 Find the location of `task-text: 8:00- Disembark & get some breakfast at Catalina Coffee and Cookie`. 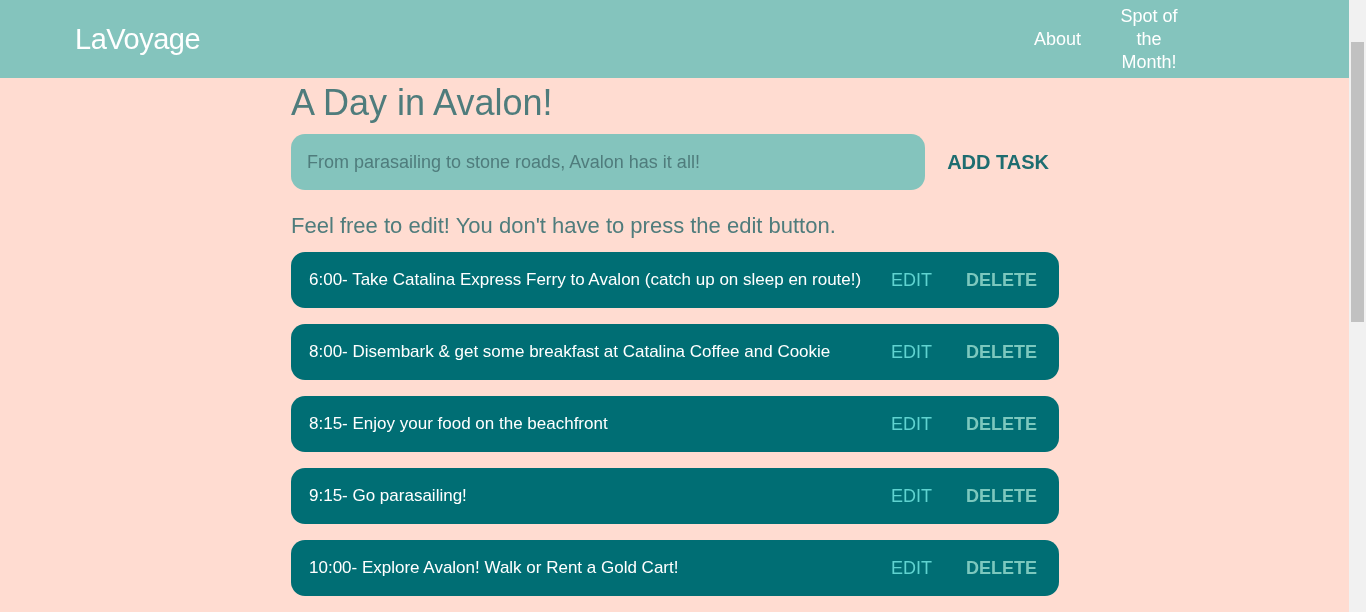

task-text: 8:00- Disembark & get some breakfast at Catalina Coffee and Cookie is located at coordinates (595, 352).